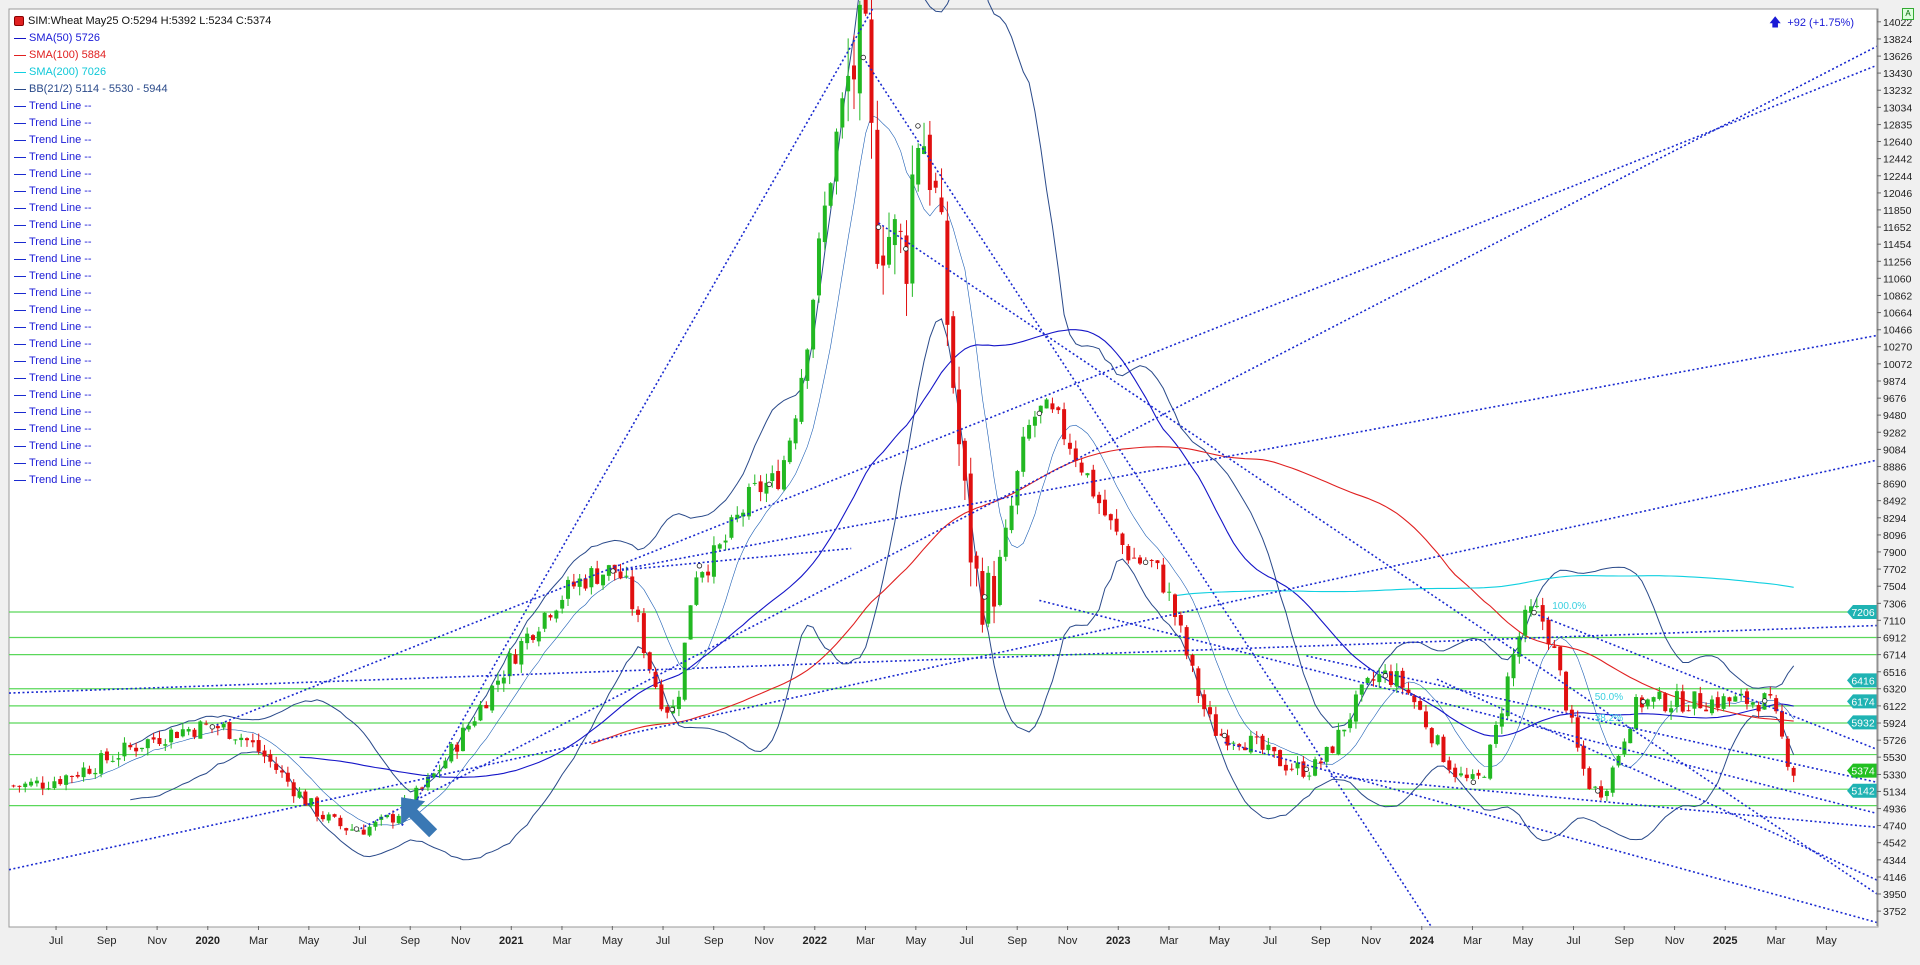 The height and width of the screenshot is (965, 1920). What do you see at coordinates (87, 38) in the screenshot?
I see `sma50-value: 5726` at bounding box center [87, 38].